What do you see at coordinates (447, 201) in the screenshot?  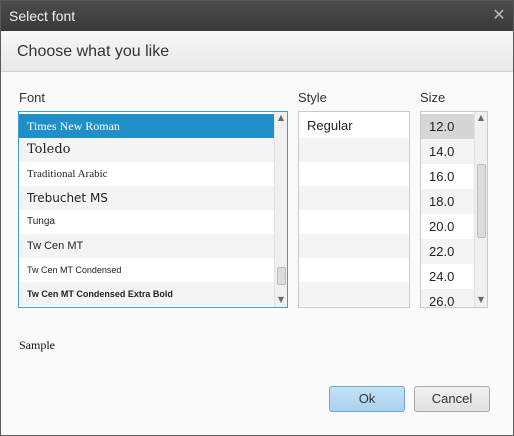 I see `size-list-item: 18.0` at bounding box center [447, 201].